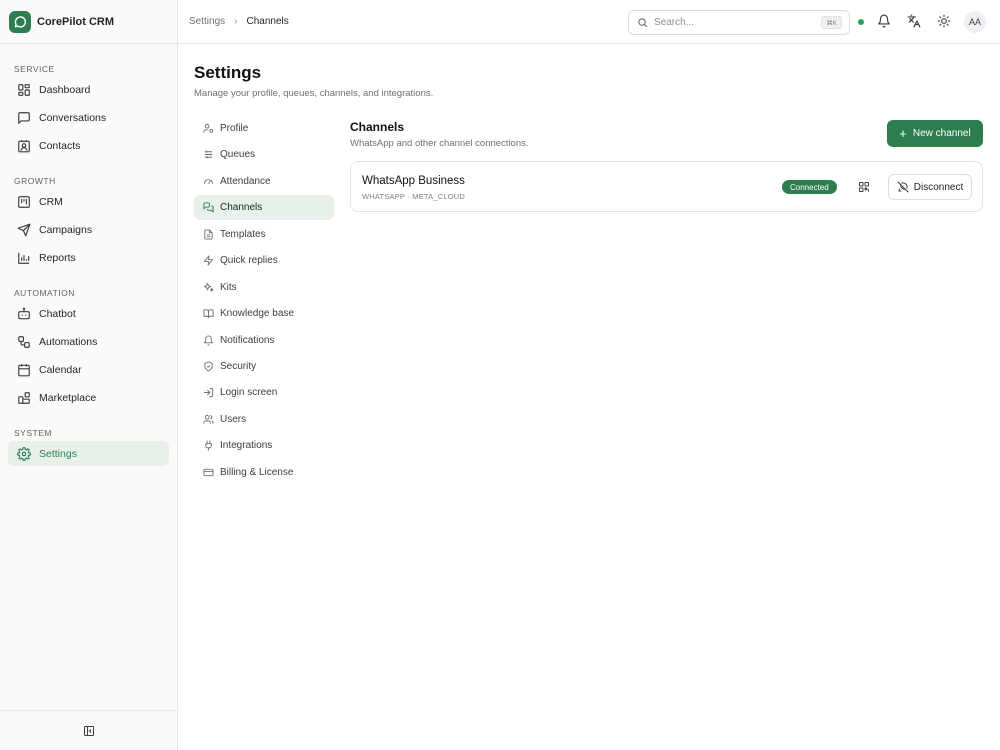  I want to click on brand: CorePilot CRM, so click(88, 22).